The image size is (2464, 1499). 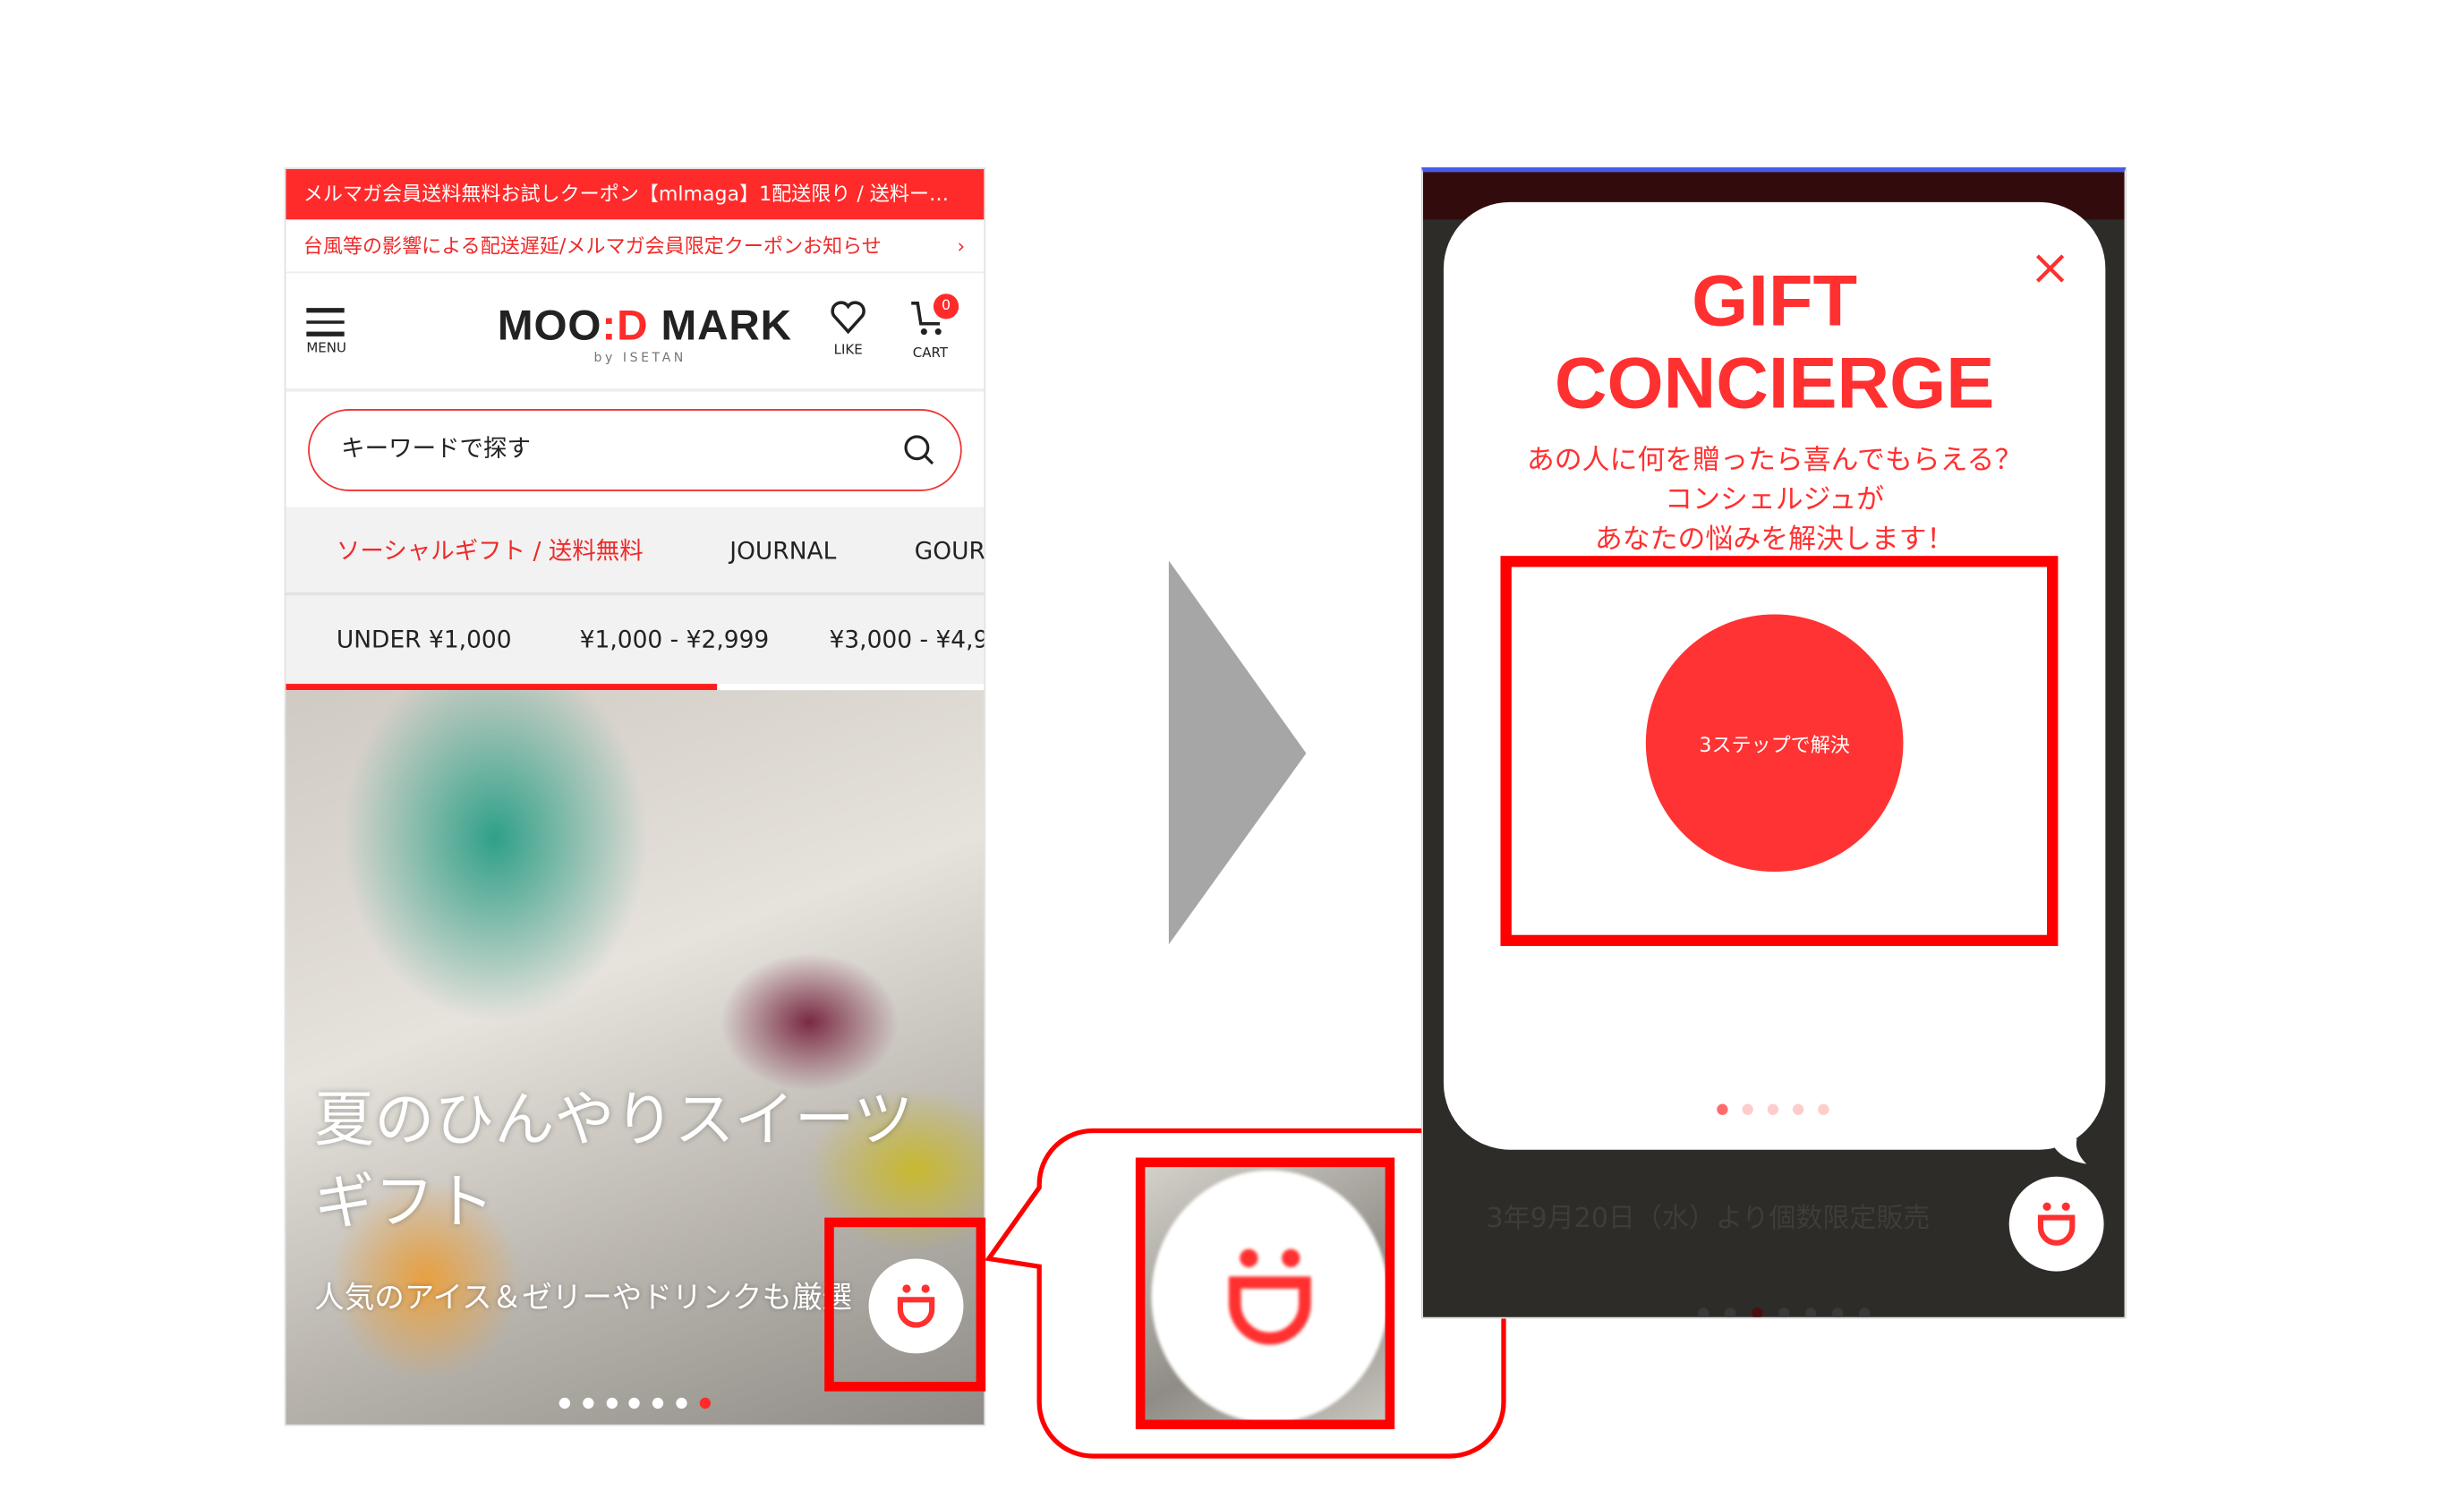 What do you see at coordinates (635, 450) in the screenshot?
I see `search-input: キーワードで探す` at bounding box center [635, 450].